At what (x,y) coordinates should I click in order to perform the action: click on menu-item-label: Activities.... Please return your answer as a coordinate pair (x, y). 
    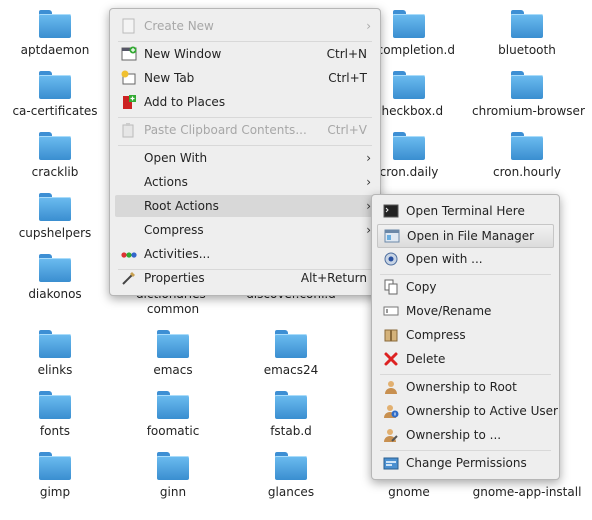
    Looking at the image, I should click on (177, 254).